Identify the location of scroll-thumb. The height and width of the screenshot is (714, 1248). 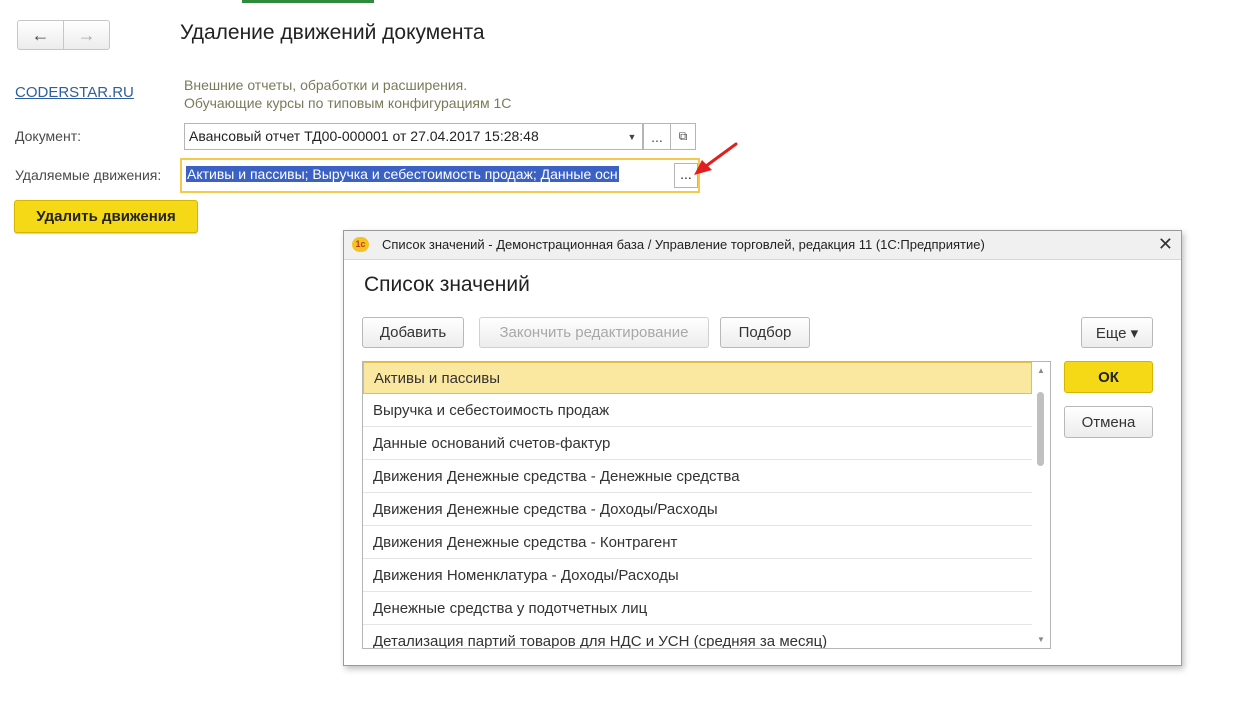
(1040, 429).